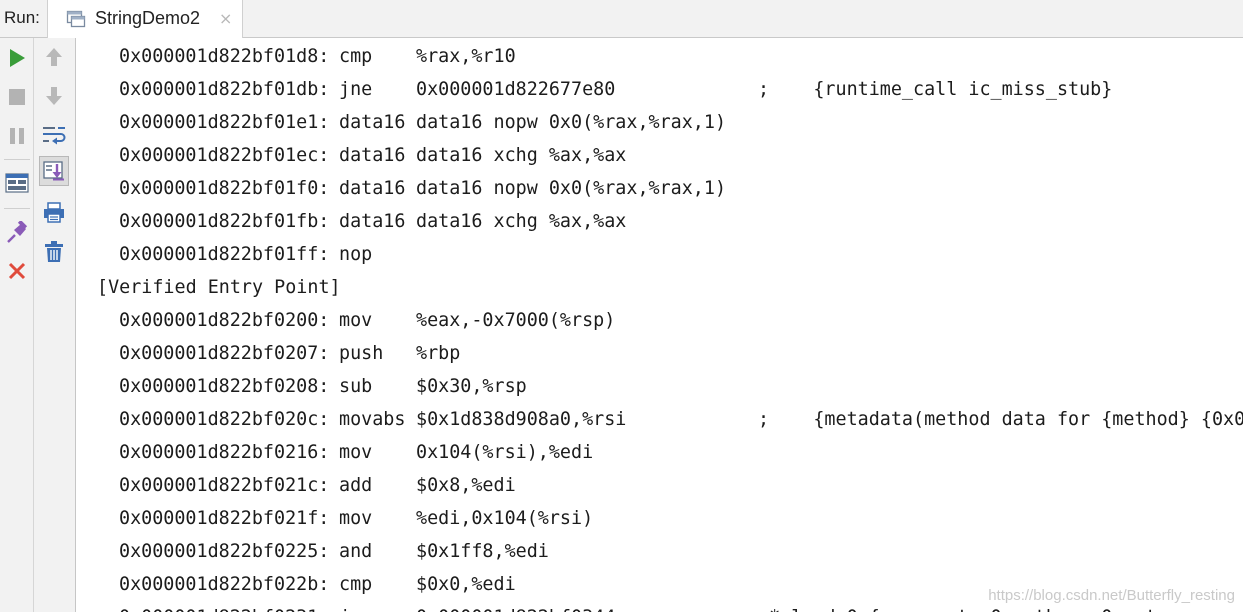 This screenshot has width=1243, height=612. What do you see at coordinates (148, 18) in the screenshot?
I see `tab-title: StringDemo2` at bounding box center [148, 18].